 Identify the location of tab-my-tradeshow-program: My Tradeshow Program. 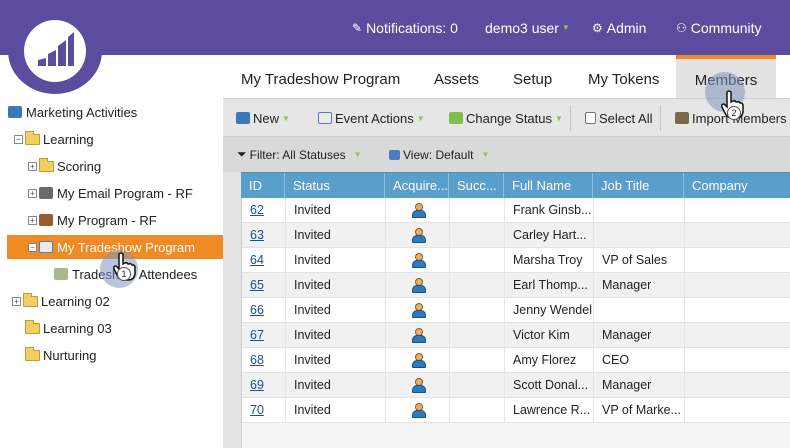
(320, 76).